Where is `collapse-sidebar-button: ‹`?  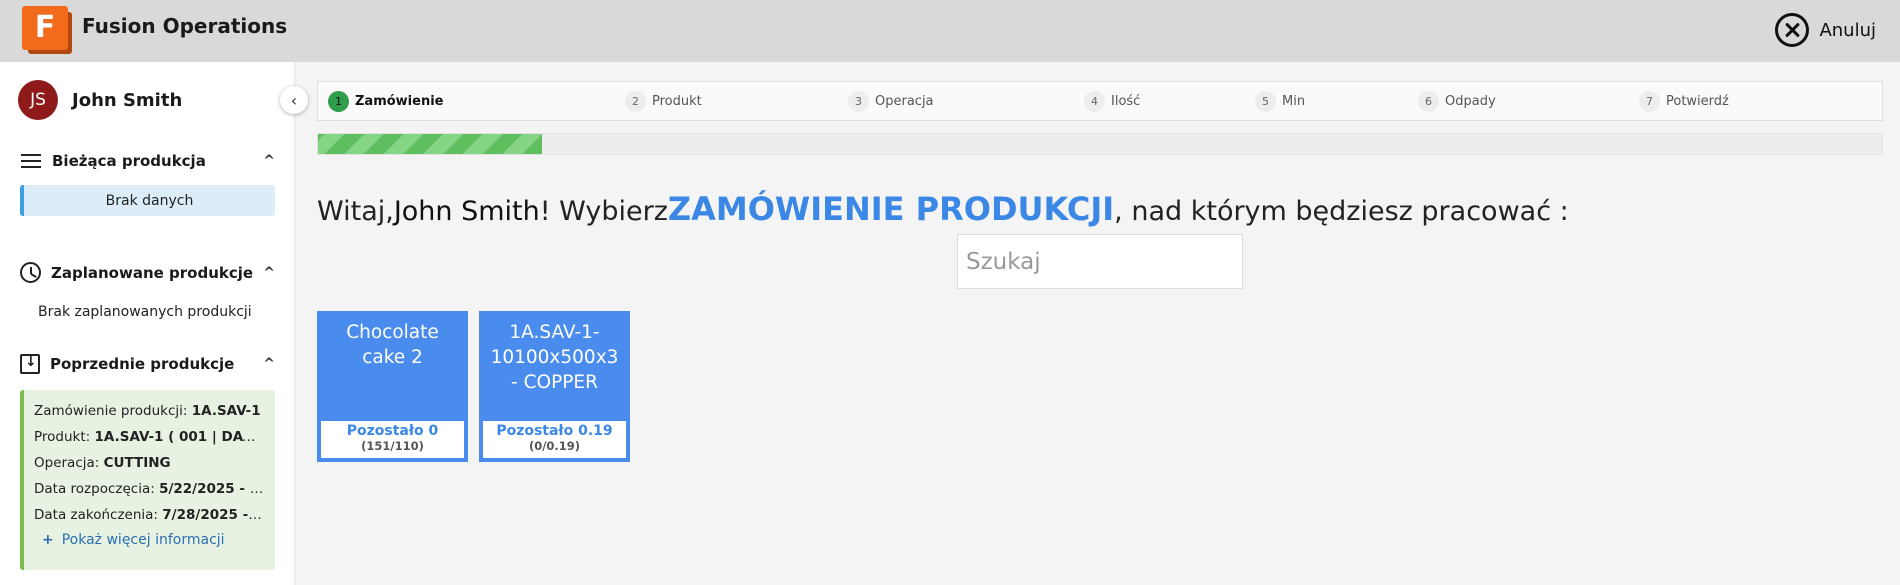
collapse-sidebar-button: ‹ is located at coordinates (294, 100).